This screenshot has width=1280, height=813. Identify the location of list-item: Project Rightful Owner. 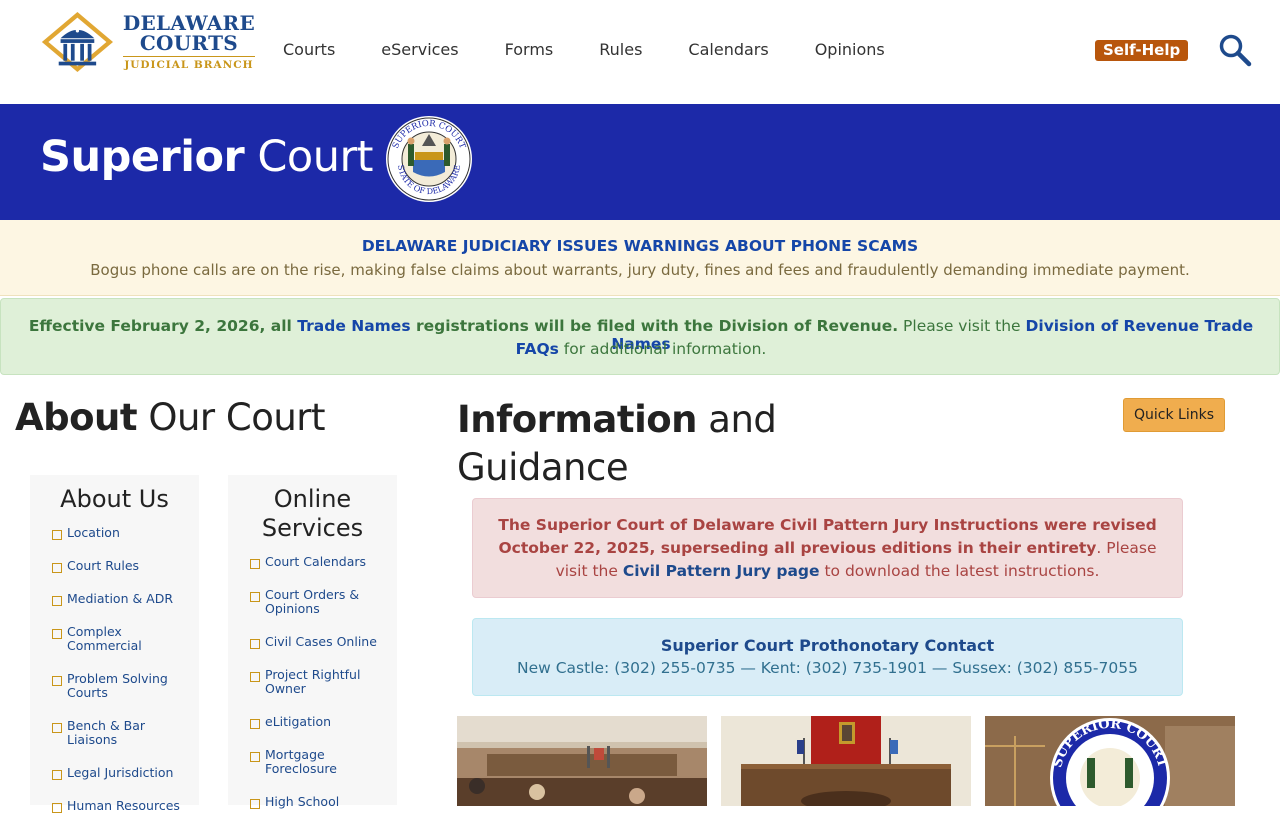
(317, 682).